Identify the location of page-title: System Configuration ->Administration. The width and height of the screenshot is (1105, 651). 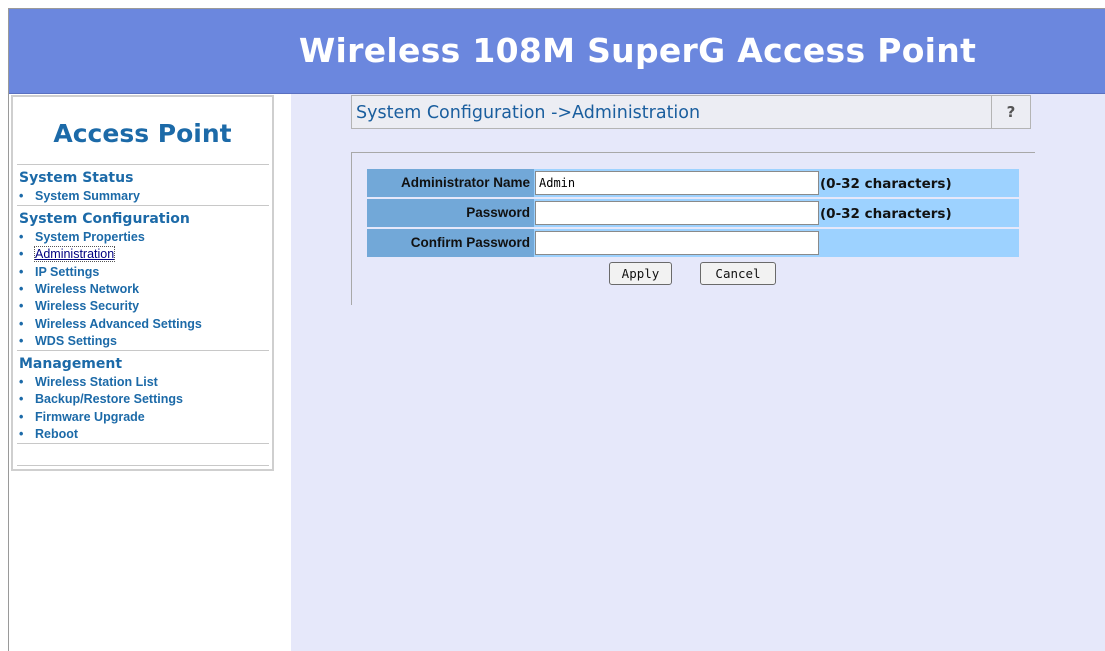
(528, 113).